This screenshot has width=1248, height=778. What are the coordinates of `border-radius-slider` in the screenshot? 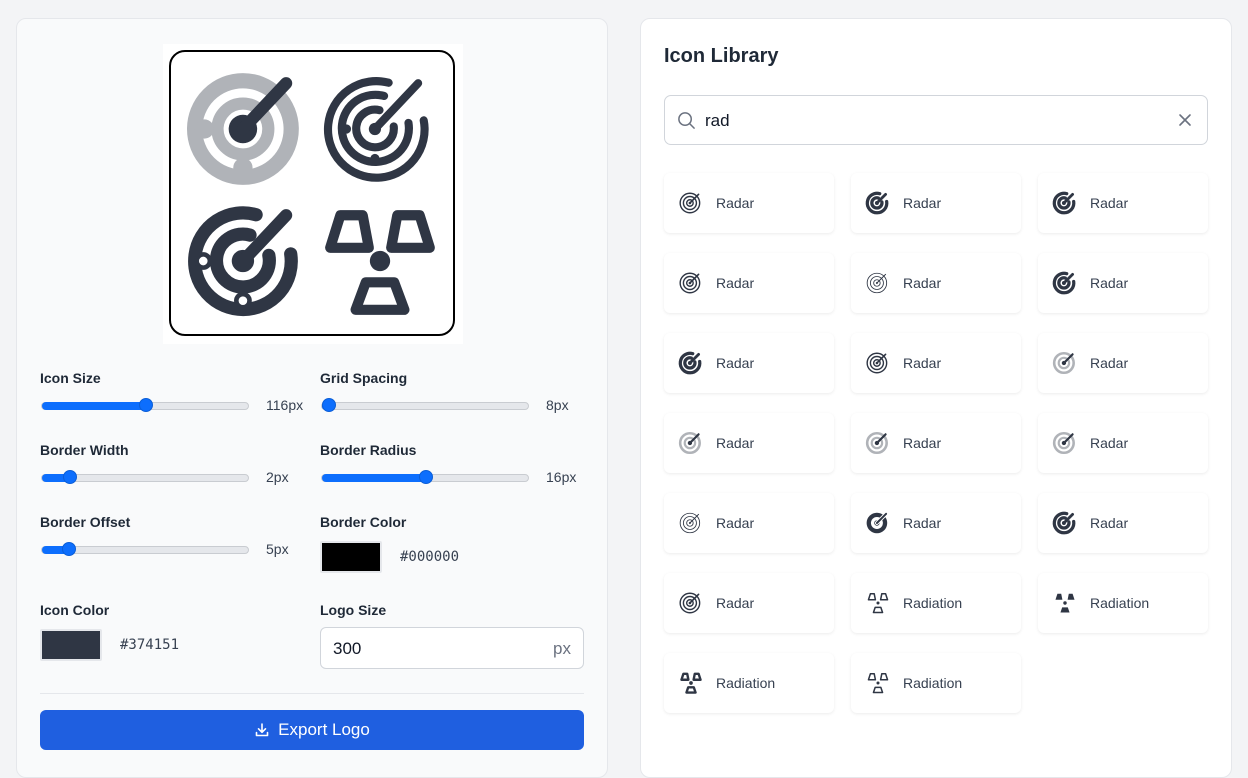 It's located at (425, 477).